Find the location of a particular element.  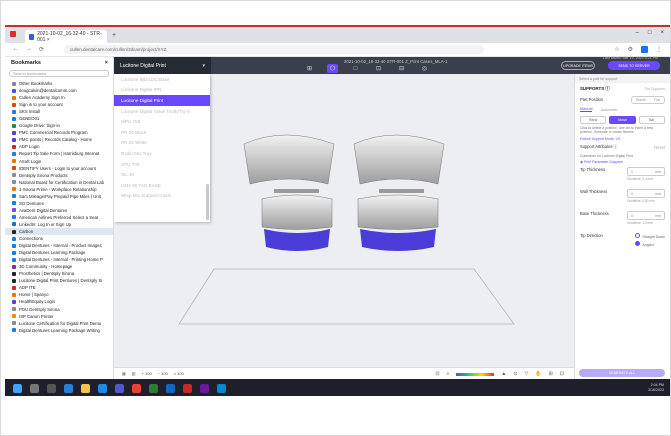

bookmark-item: ISP Canon Printer is located at coordinates (59, 316).